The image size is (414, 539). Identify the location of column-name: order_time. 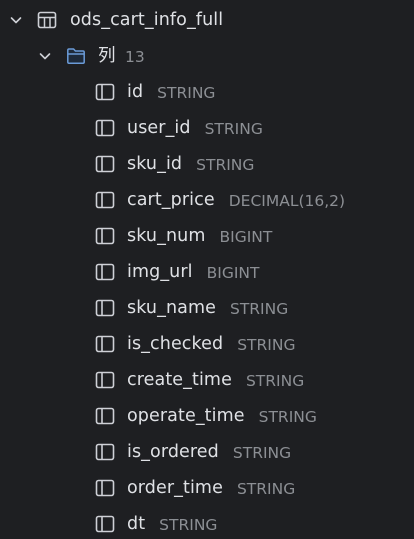
(175, 488).